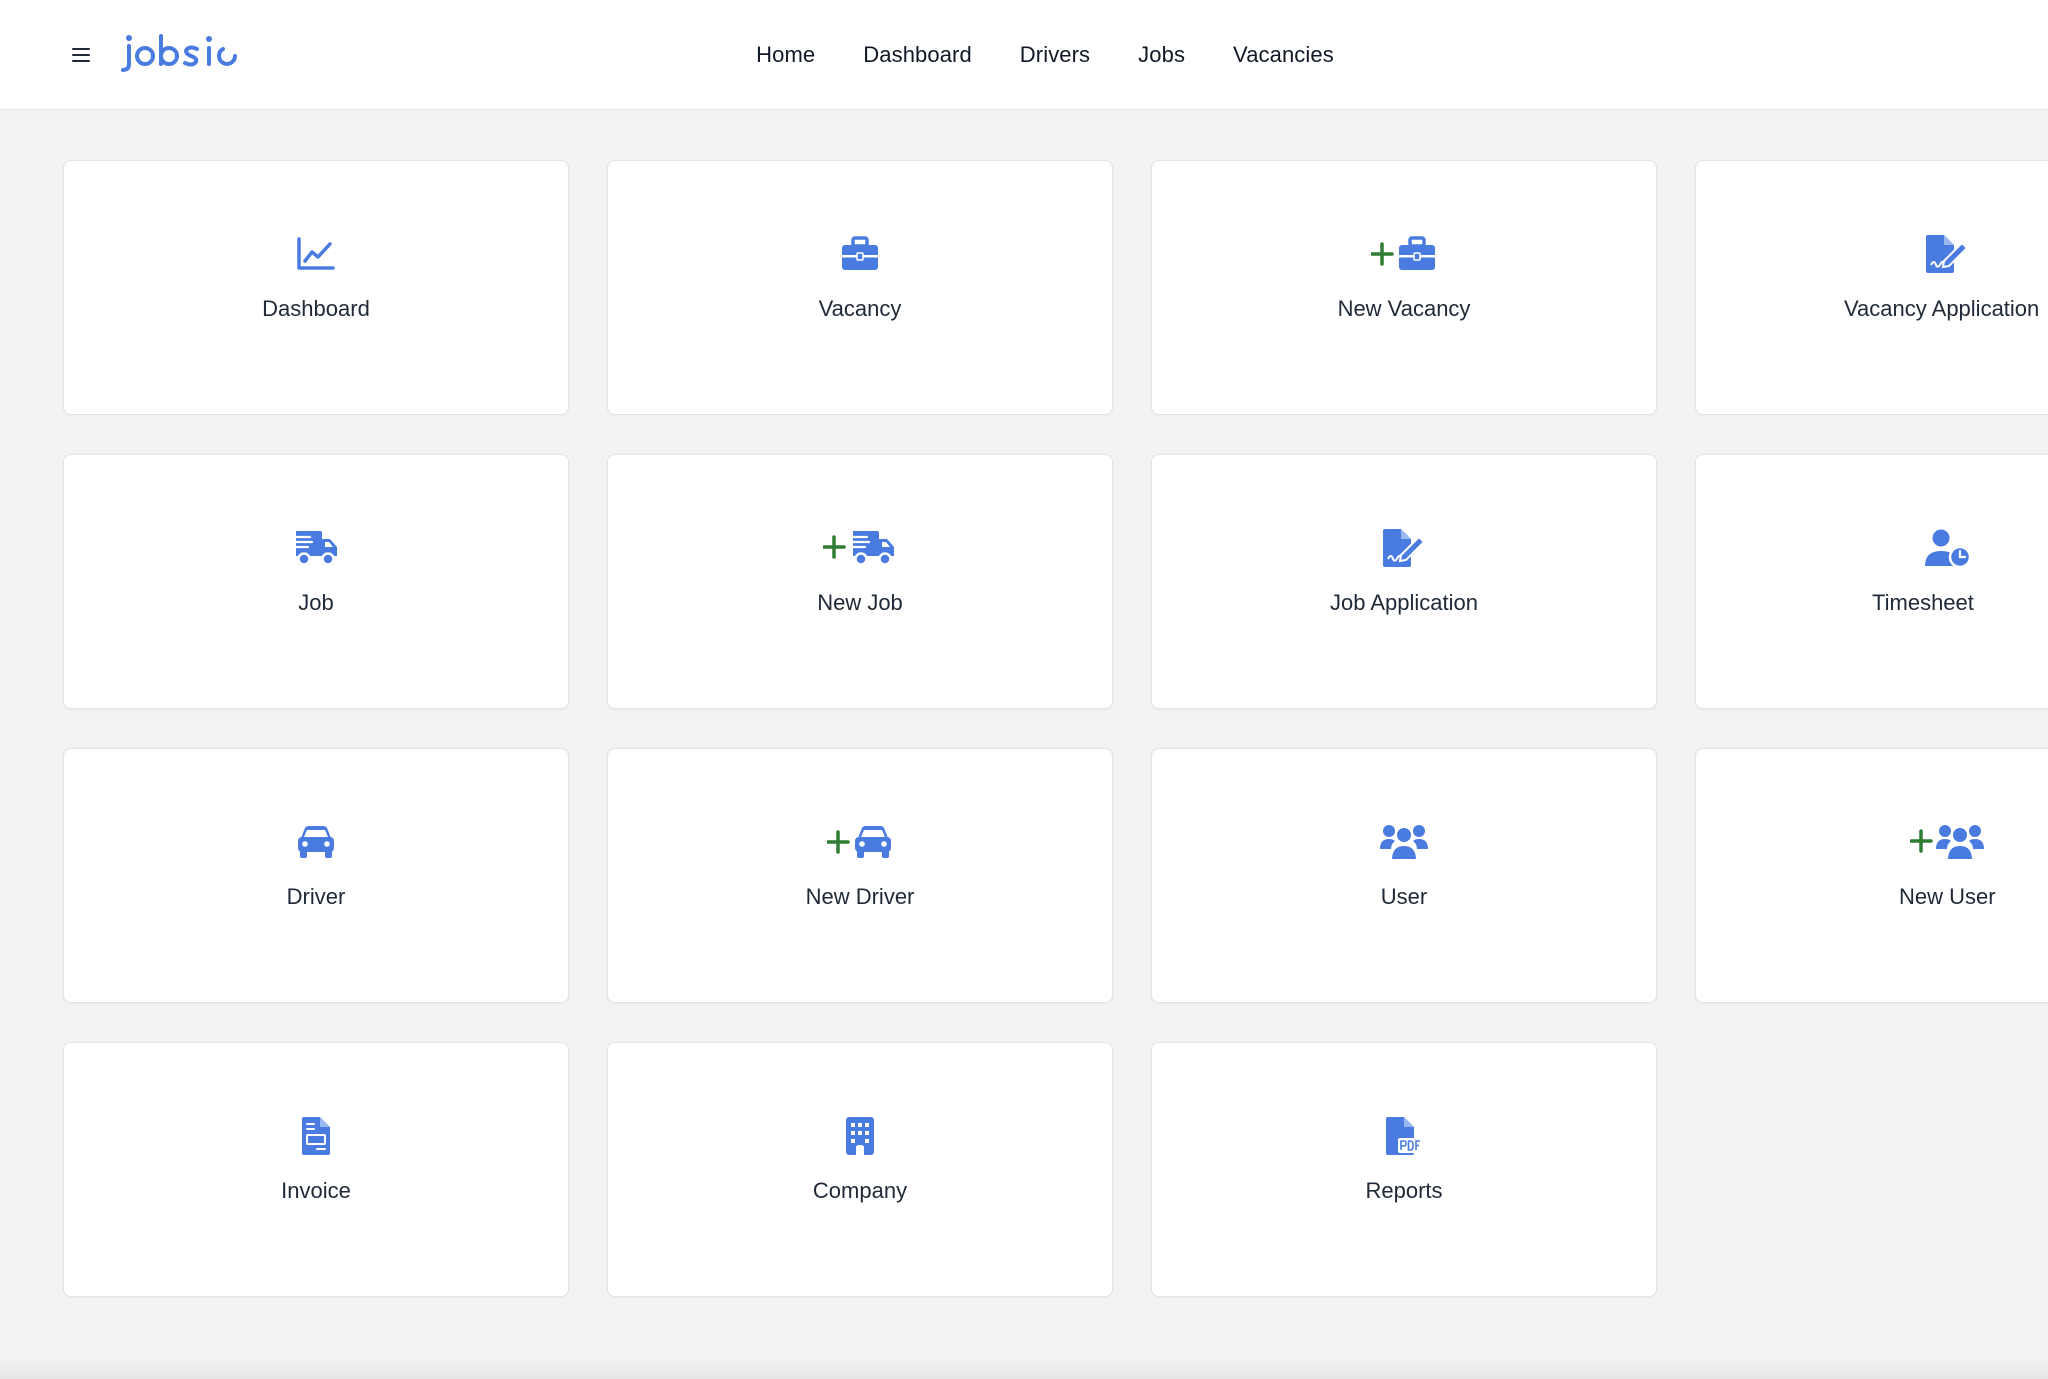 Image resolution: width=2048 pixels, height=1379 pixels. I want to click on building-icon, so click(860, 1136).